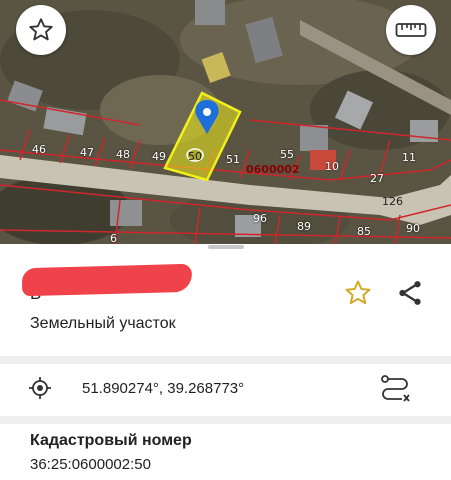  What do you see at coordinates (103, 323) in the screenshot?
I see `property-type: Земельный участок` at bounding box center [103, 323].